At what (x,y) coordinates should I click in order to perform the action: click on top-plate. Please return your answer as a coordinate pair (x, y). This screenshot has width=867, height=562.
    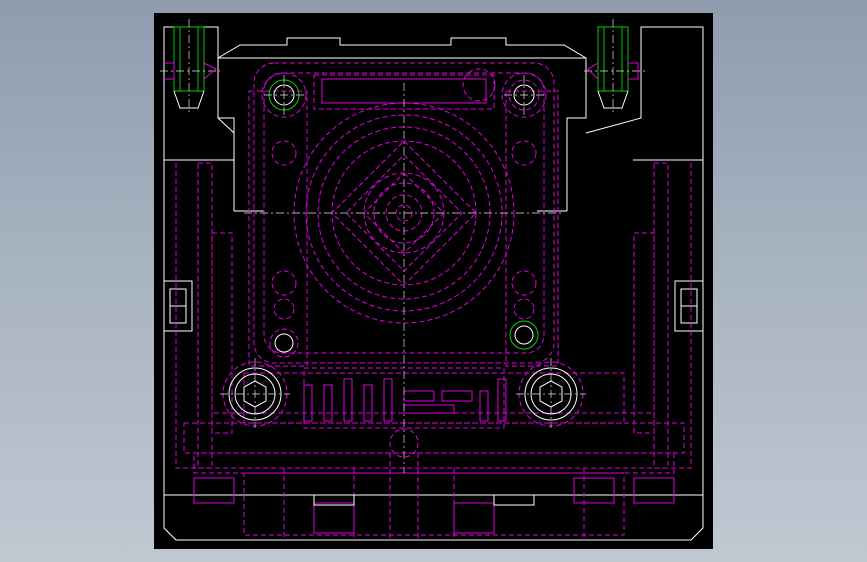
    Looking at the image, I should click on (402, 124).